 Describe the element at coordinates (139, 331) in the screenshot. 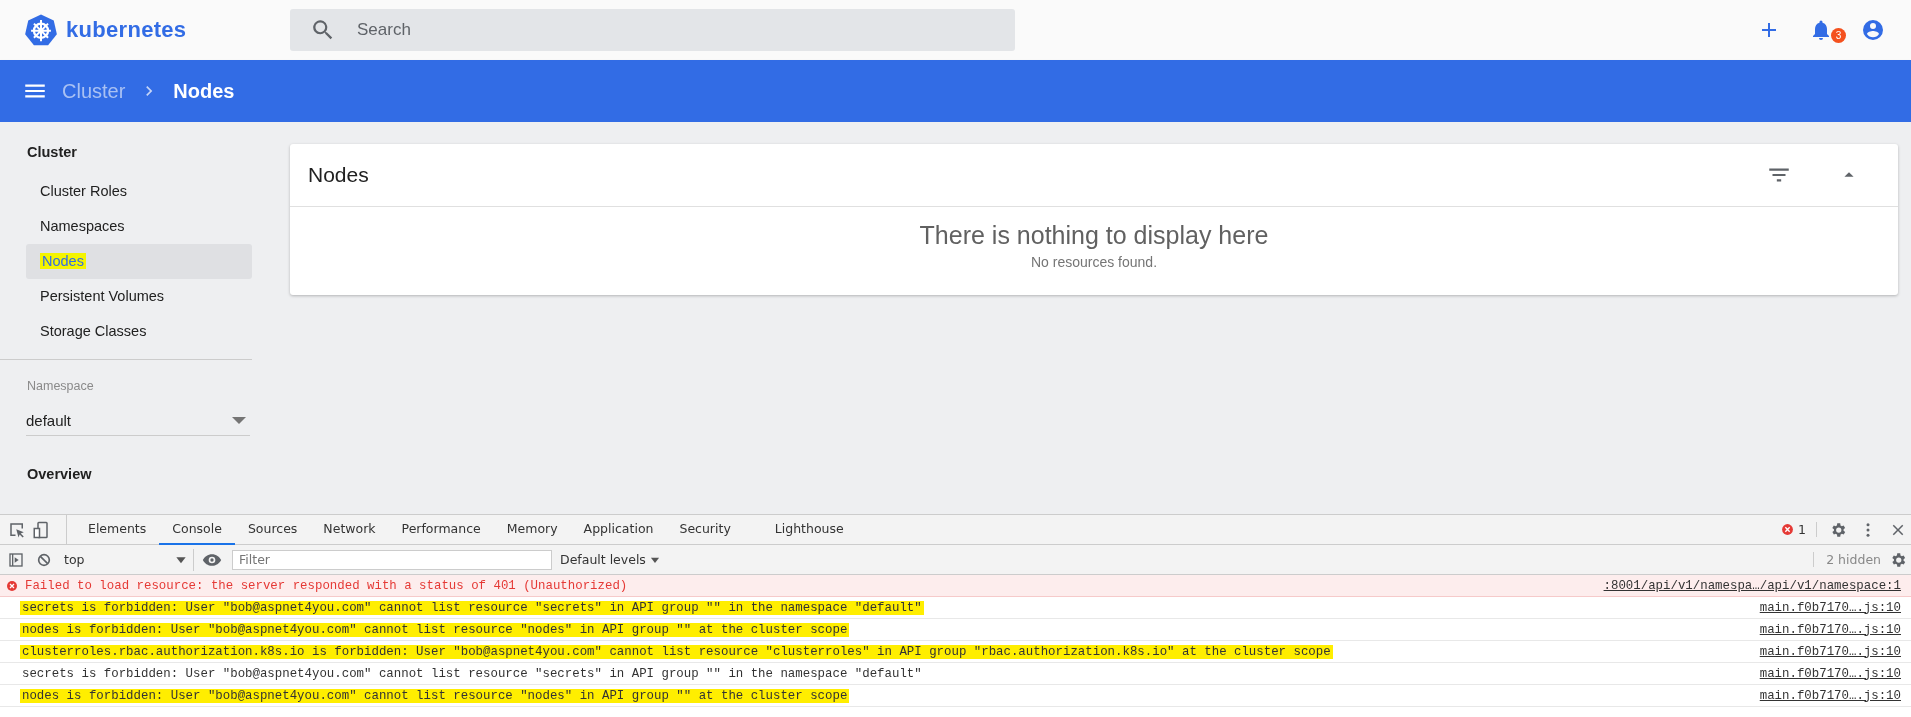

I see `sidebar-item: Storage Classes` at that location.